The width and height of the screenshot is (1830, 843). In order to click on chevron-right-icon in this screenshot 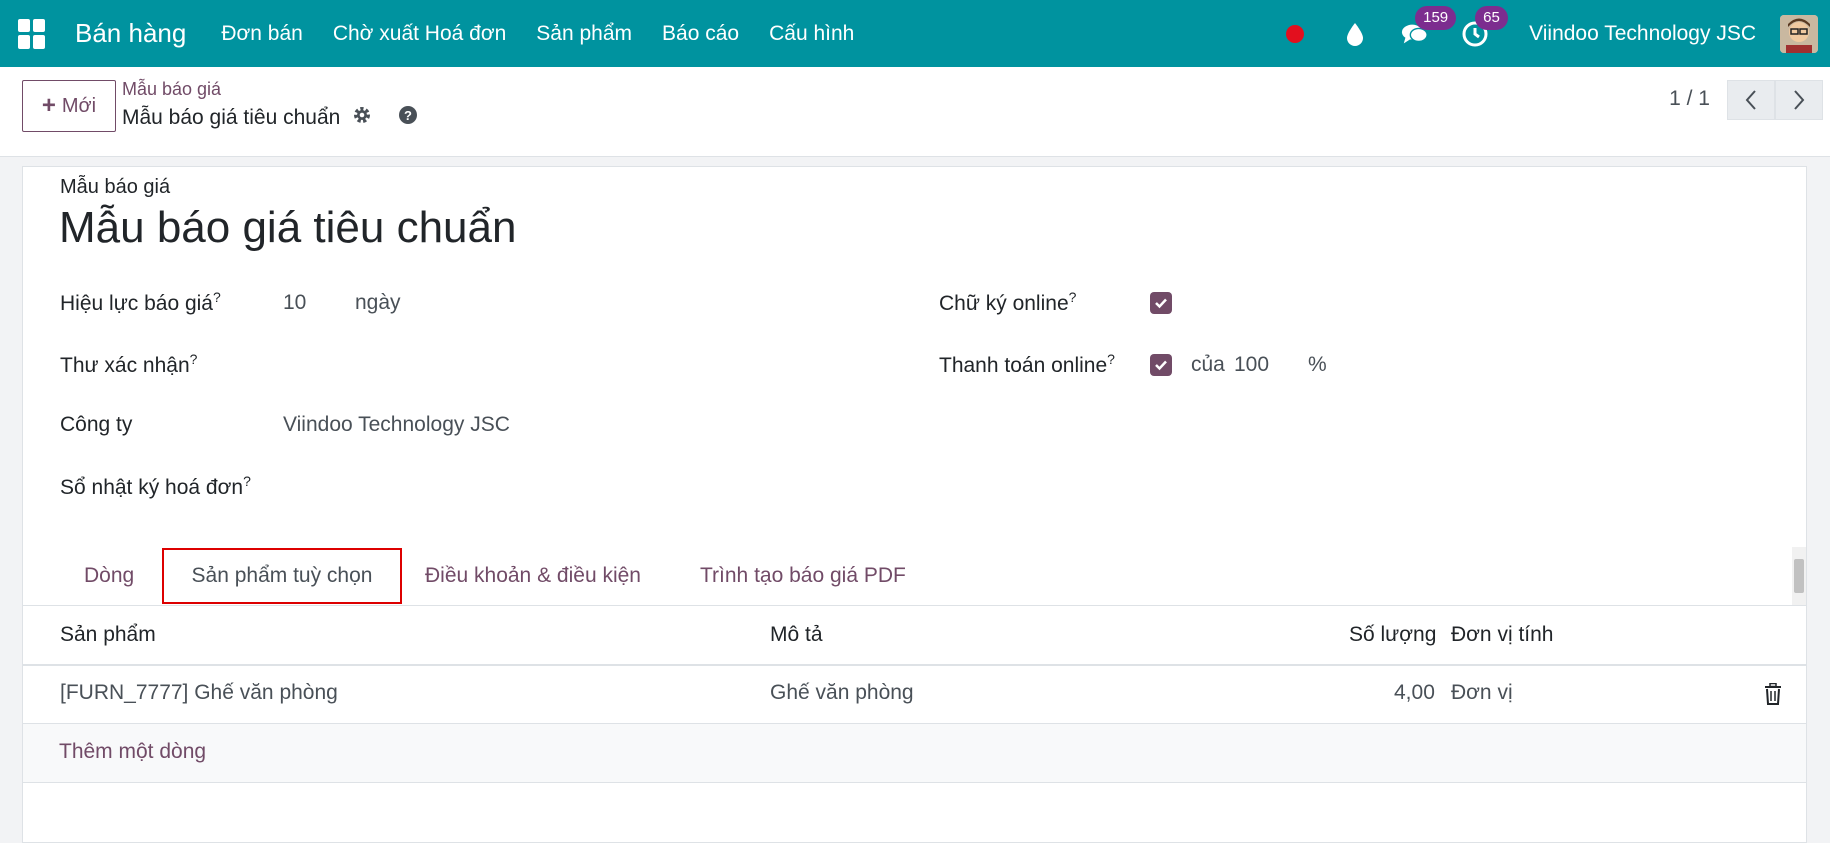, I will do `click(1799, 100)`.